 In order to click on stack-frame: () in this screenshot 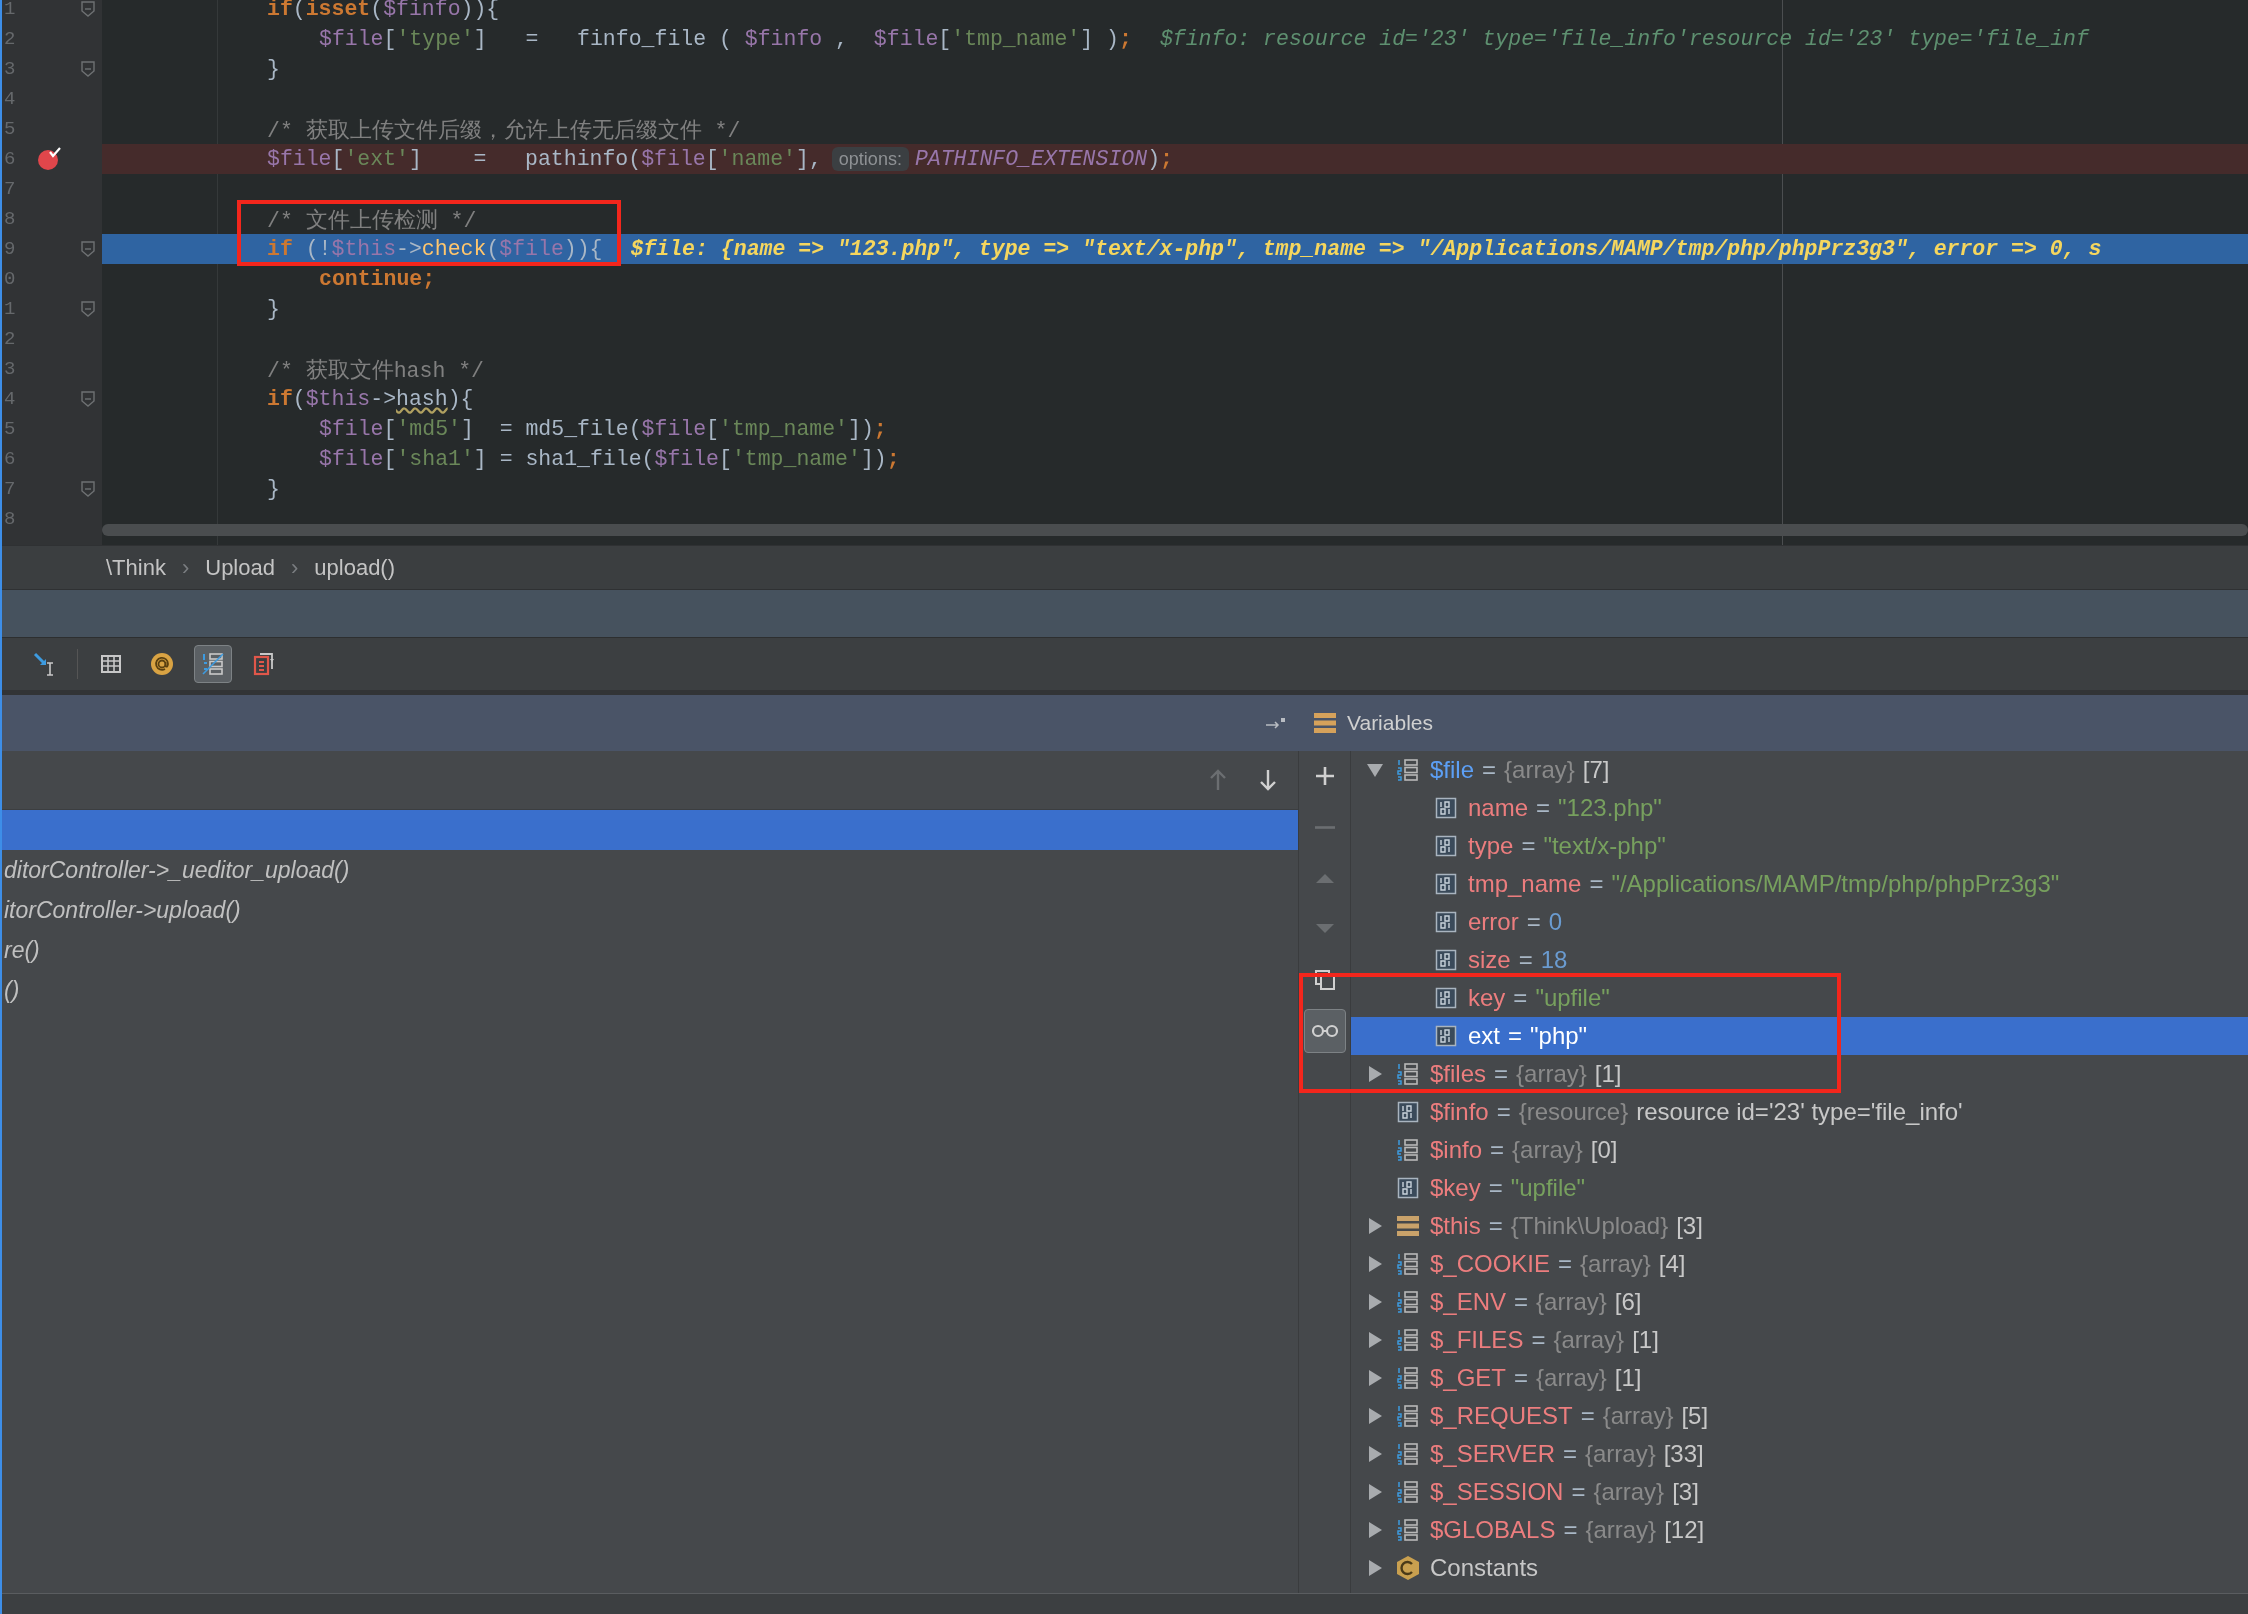, I will do `click(650, 990)`.